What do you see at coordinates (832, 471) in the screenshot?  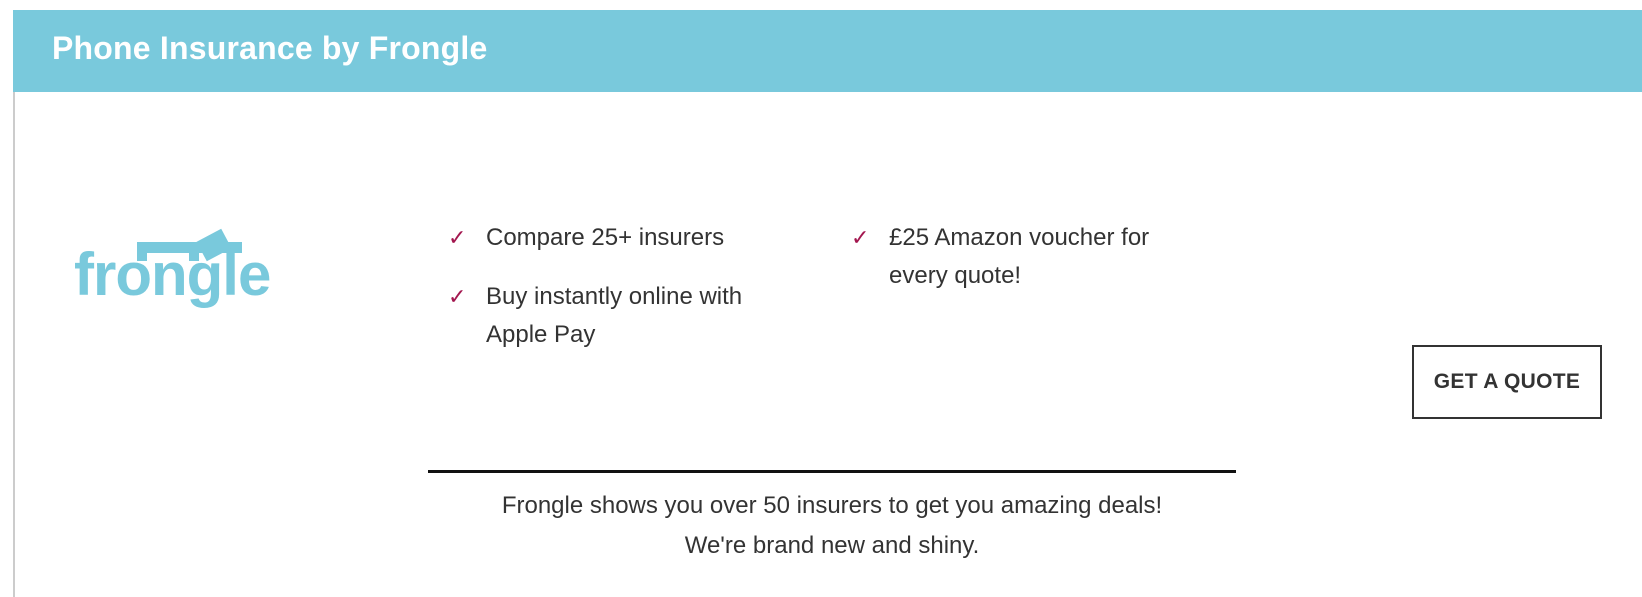 I see `divider` at bounding box center [832, 471].